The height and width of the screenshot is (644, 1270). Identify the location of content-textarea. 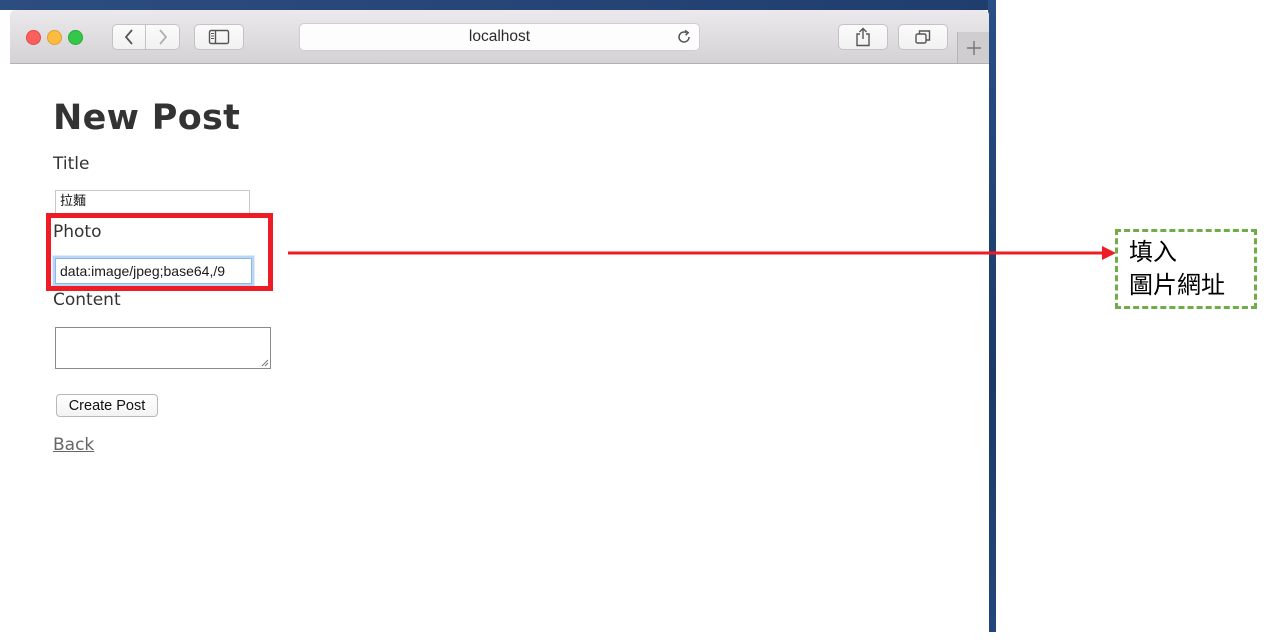
(163, 348).